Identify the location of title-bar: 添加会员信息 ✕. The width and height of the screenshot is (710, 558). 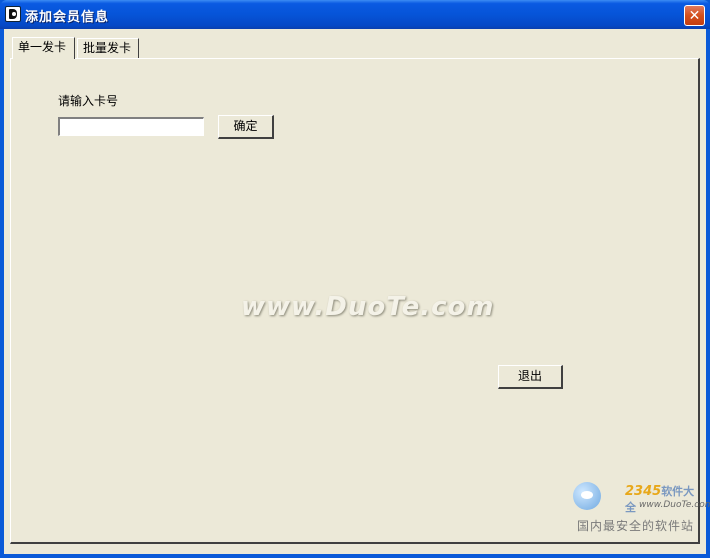
(355, 14).